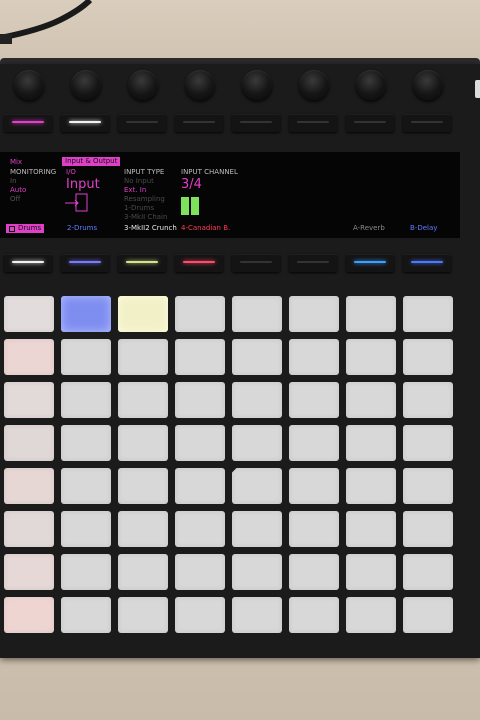  I want to click on pad-r6-c5, so click(257, 529).